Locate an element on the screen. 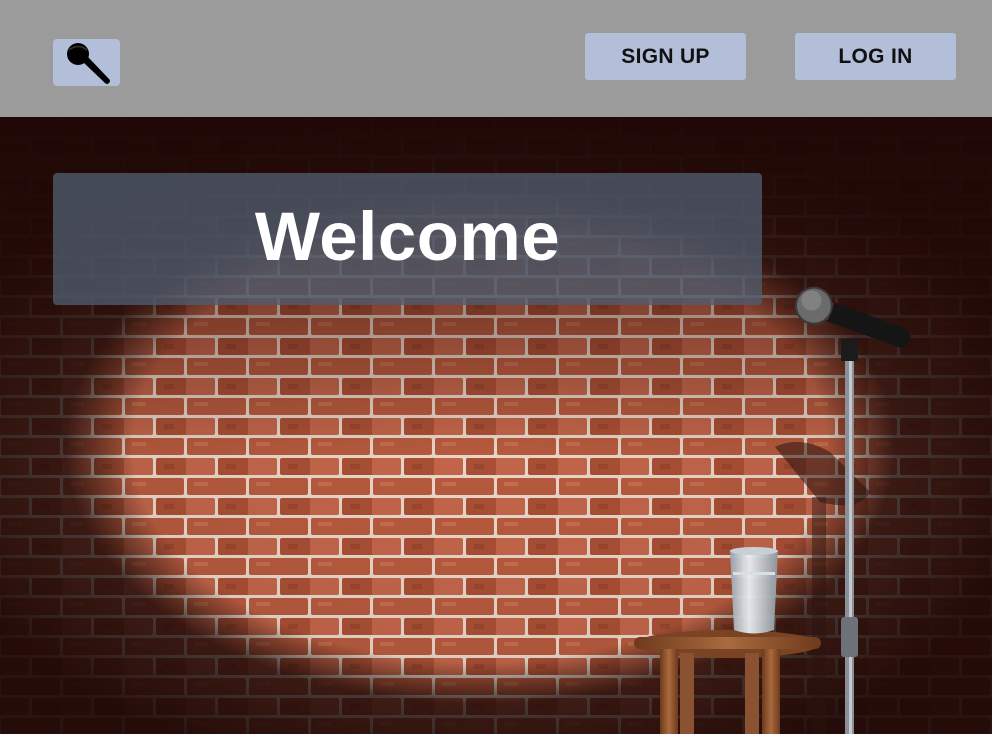 This screenshot has width=992, height=734. welcome-title: Welcome is located at coordinates (407, 236).